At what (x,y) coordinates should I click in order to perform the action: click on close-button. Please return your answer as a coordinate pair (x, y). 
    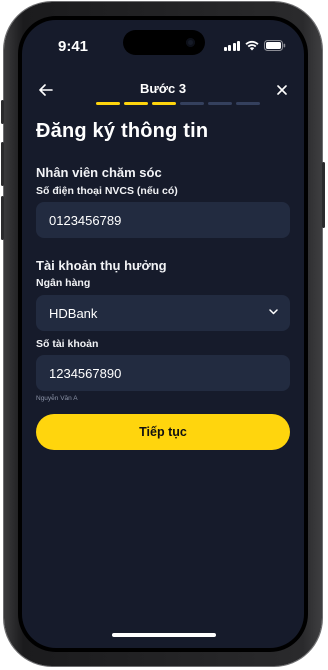
    Looking at the image, I should click on (282, 90).